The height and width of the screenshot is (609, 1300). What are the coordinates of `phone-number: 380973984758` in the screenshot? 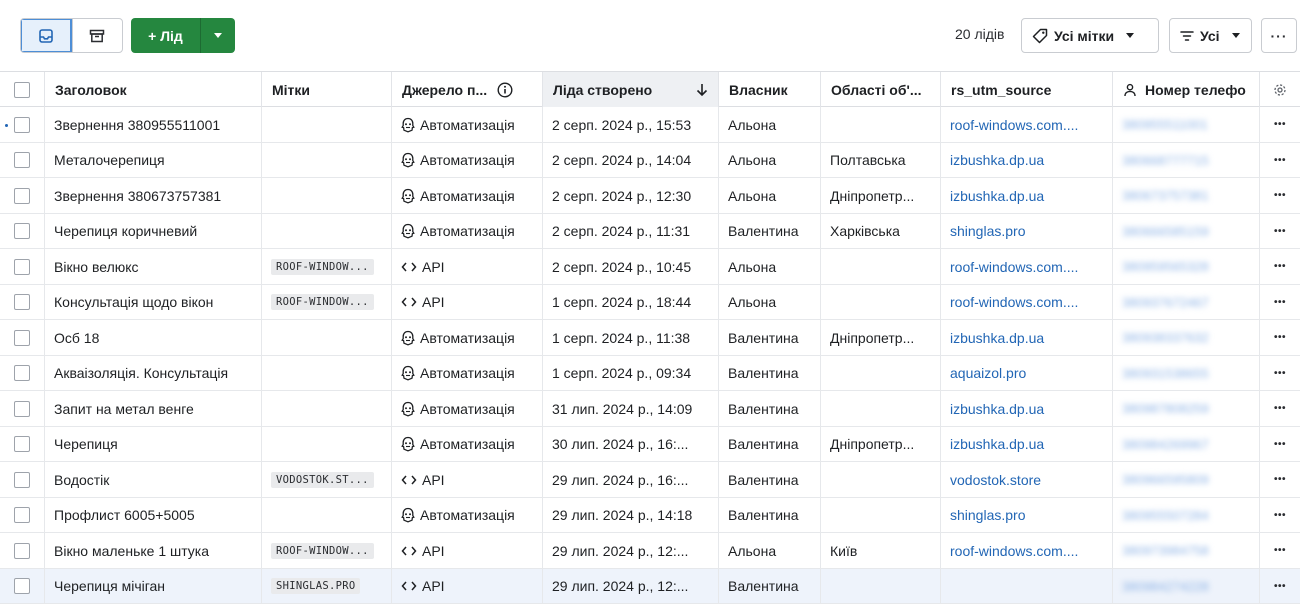 It's located at (1165, 550).